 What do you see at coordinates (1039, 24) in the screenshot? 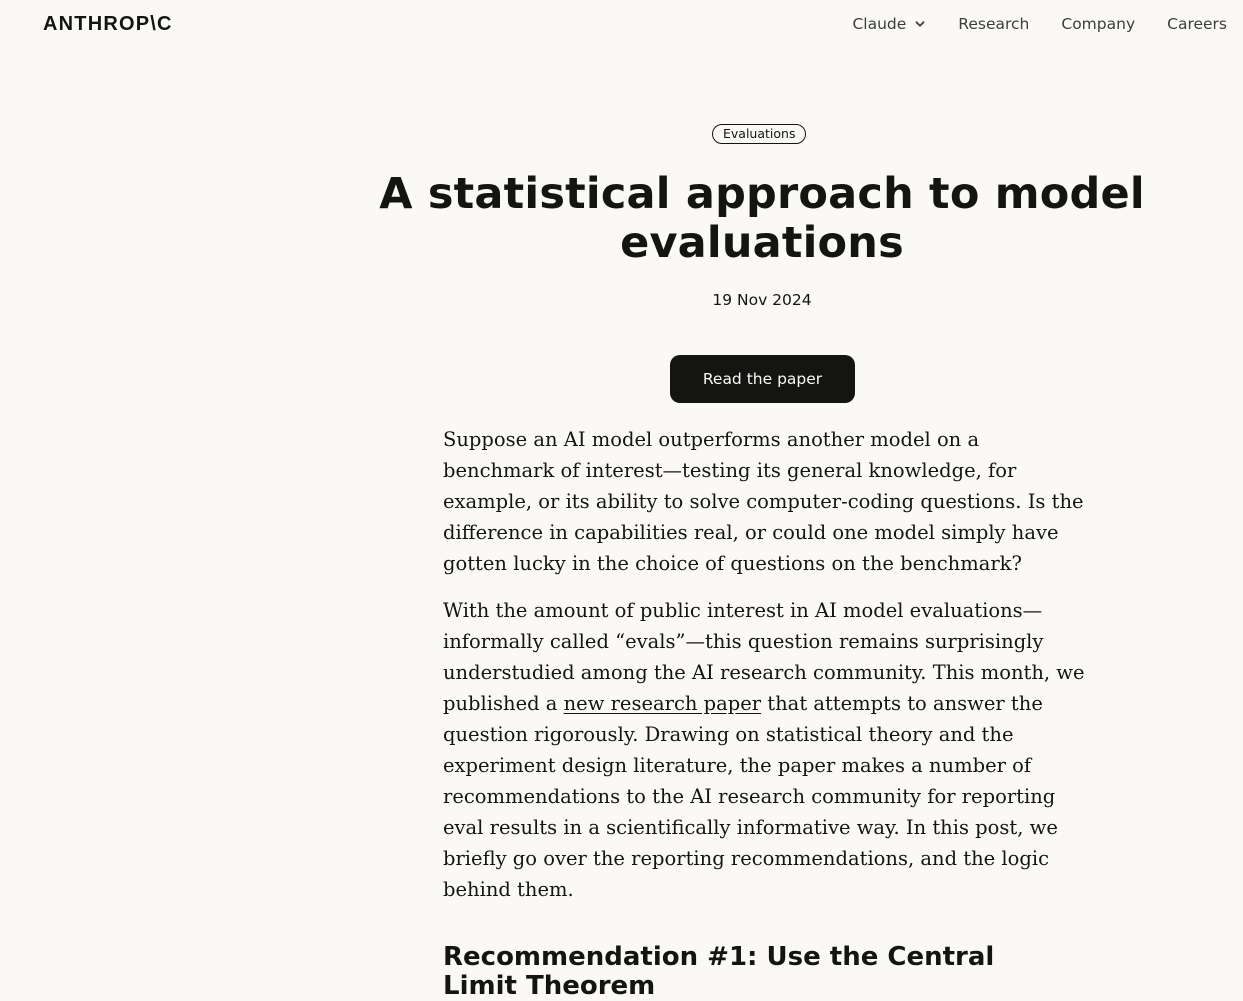
I see `main-nav: Claude Research Company Careers` at bounding box center [1039, 24].